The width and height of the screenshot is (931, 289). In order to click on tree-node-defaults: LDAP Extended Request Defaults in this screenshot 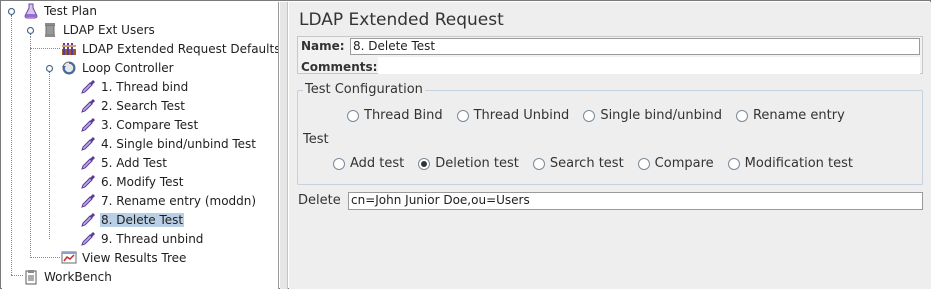, I will do `click(169, 49)`.